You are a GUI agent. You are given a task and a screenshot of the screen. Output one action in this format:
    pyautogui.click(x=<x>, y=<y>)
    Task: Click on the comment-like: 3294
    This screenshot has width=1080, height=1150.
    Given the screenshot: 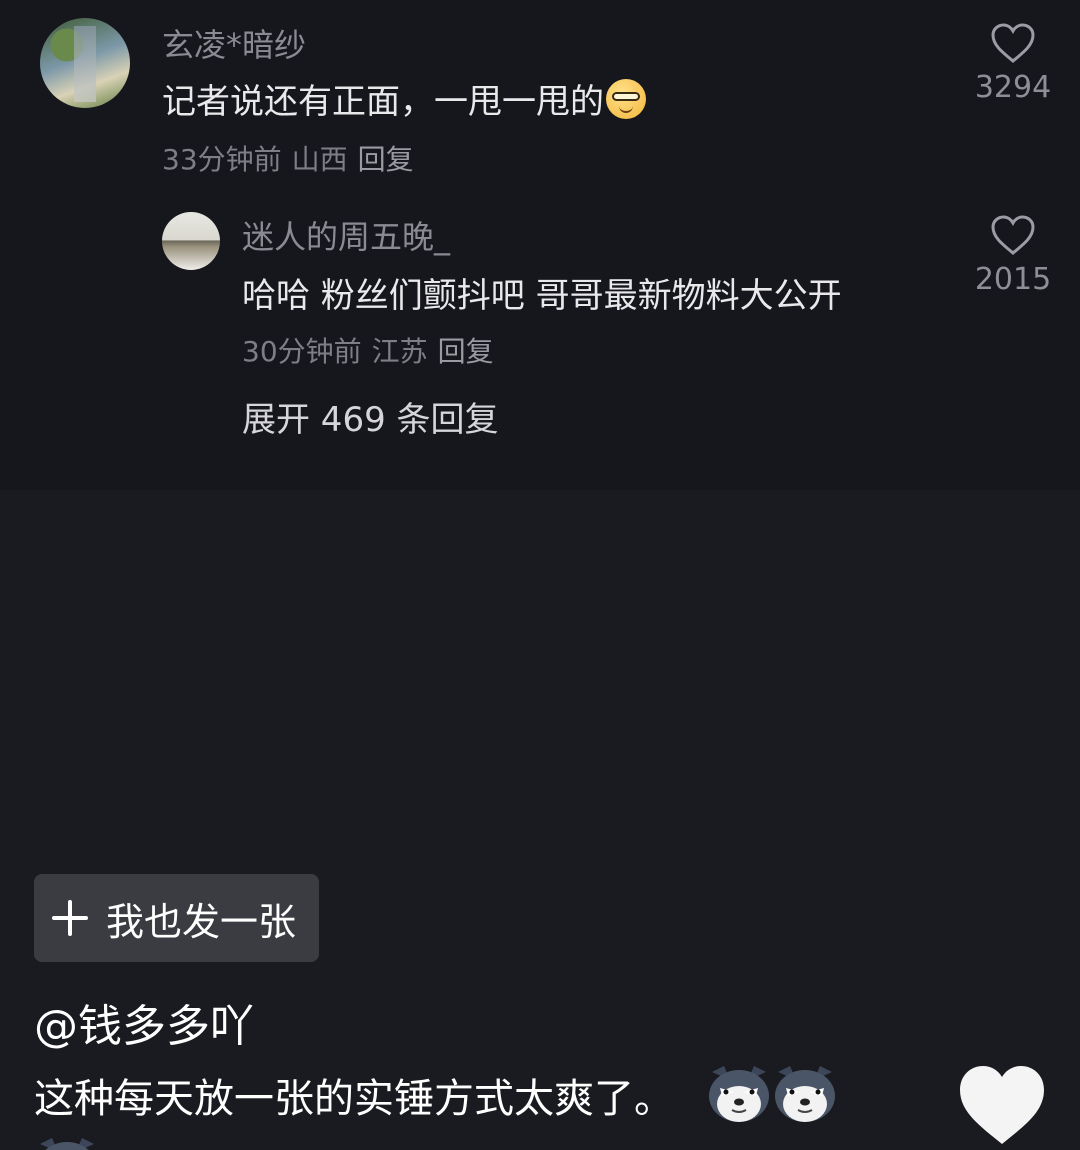 What is the action you would take?
    pyautogui.click(x=1013, y=63)
    